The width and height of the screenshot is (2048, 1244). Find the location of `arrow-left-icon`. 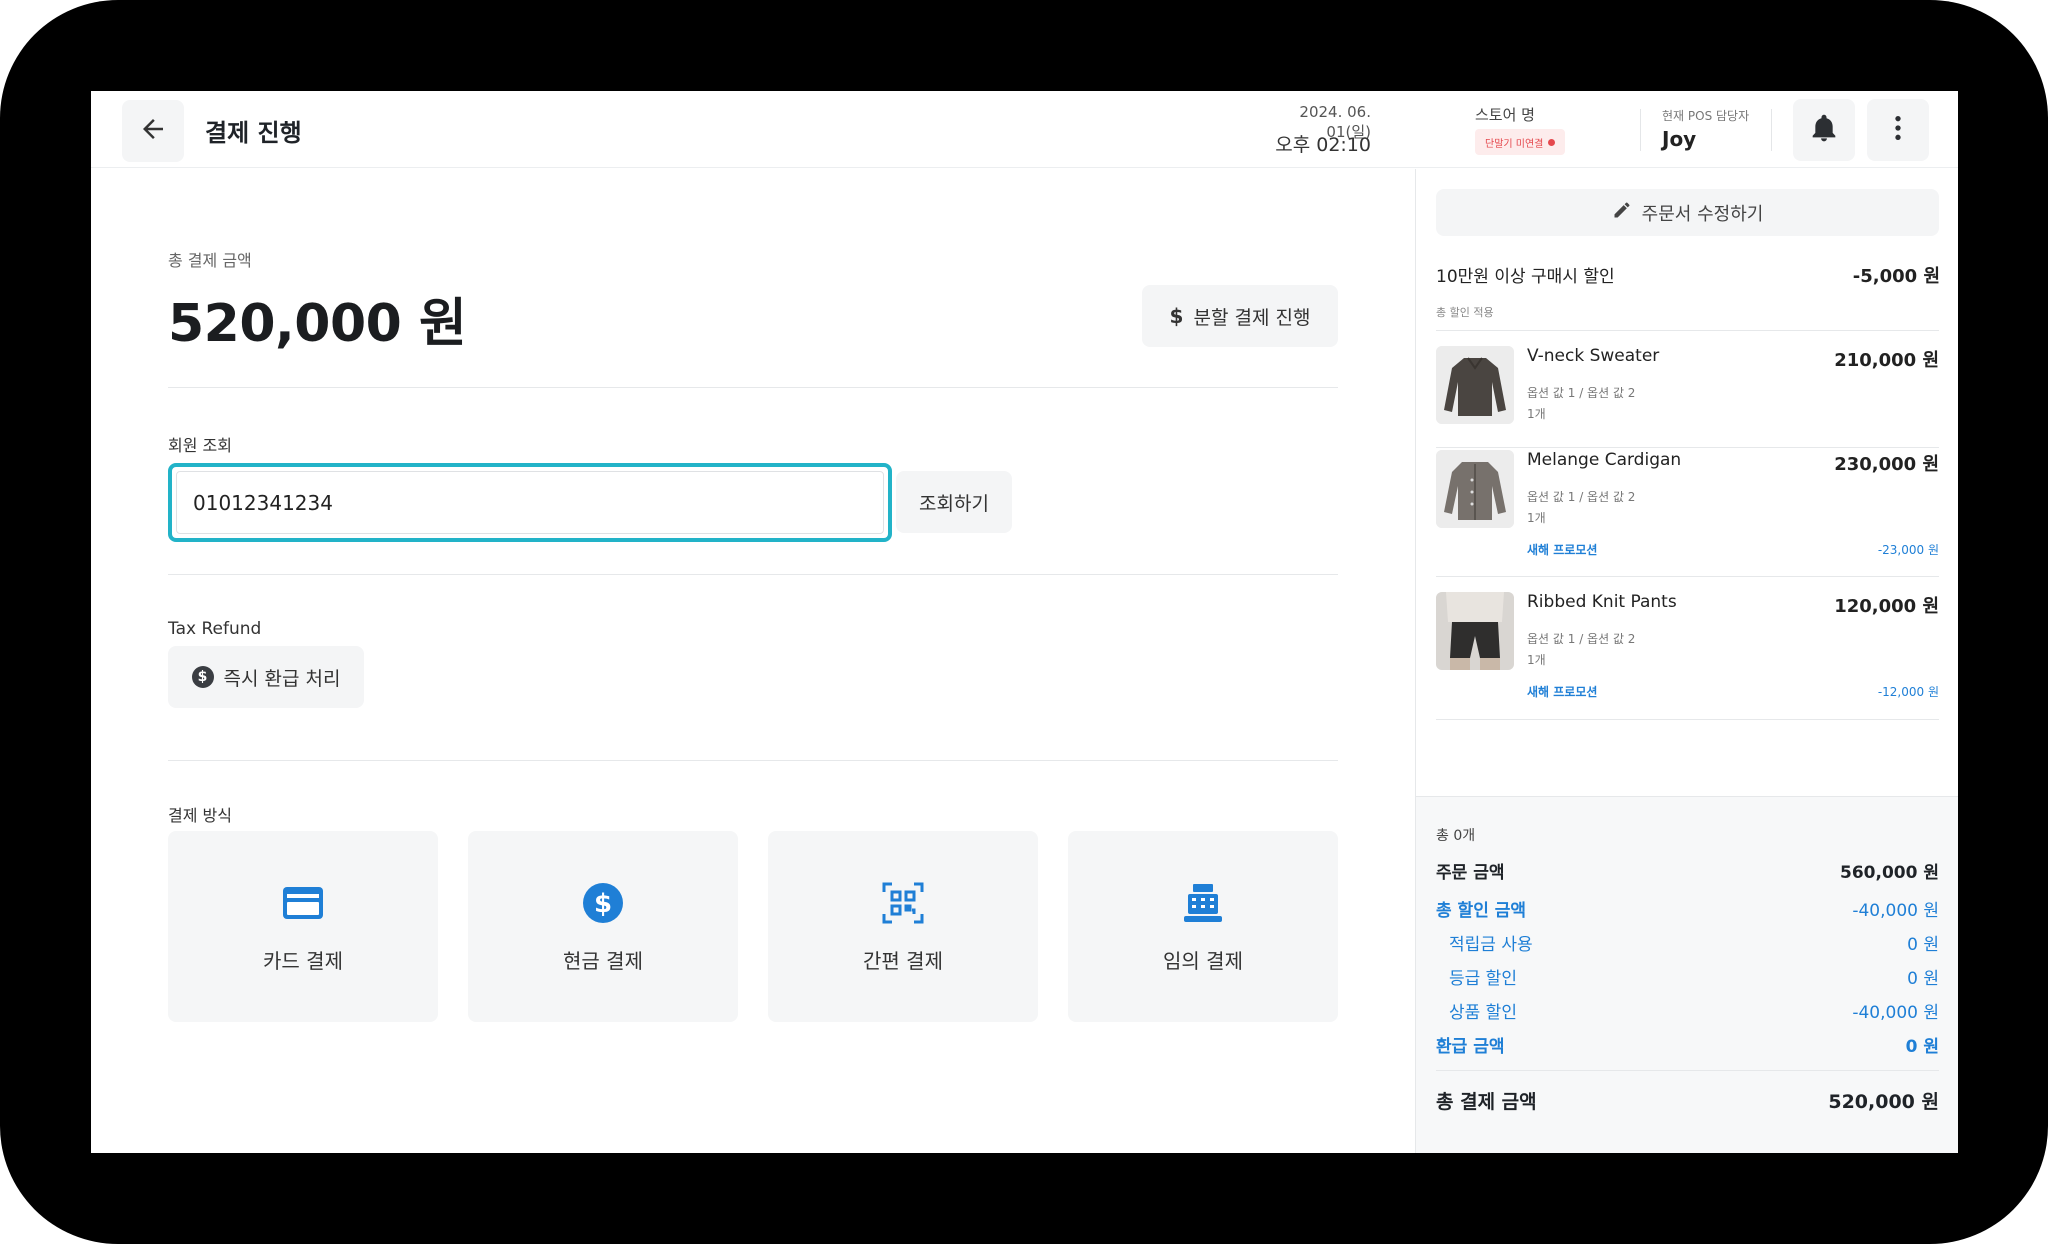

arrow-left-icon is located at coordinates (153, 131).